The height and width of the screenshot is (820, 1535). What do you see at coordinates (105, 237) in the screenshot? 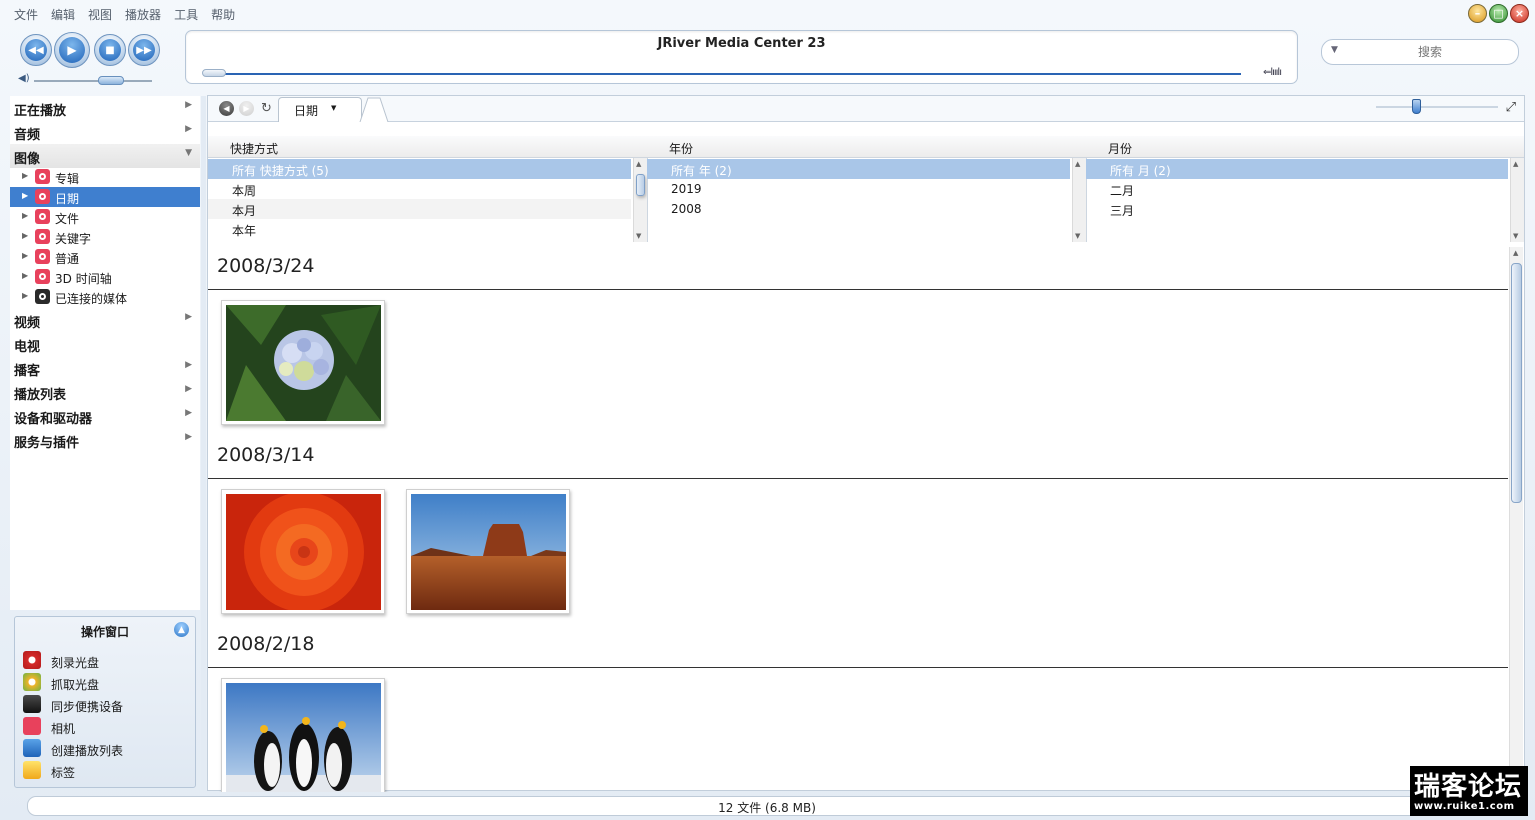
I see `sidebar-subitem-keywords: ▶ 关键字` at bounding box center [105, 237].